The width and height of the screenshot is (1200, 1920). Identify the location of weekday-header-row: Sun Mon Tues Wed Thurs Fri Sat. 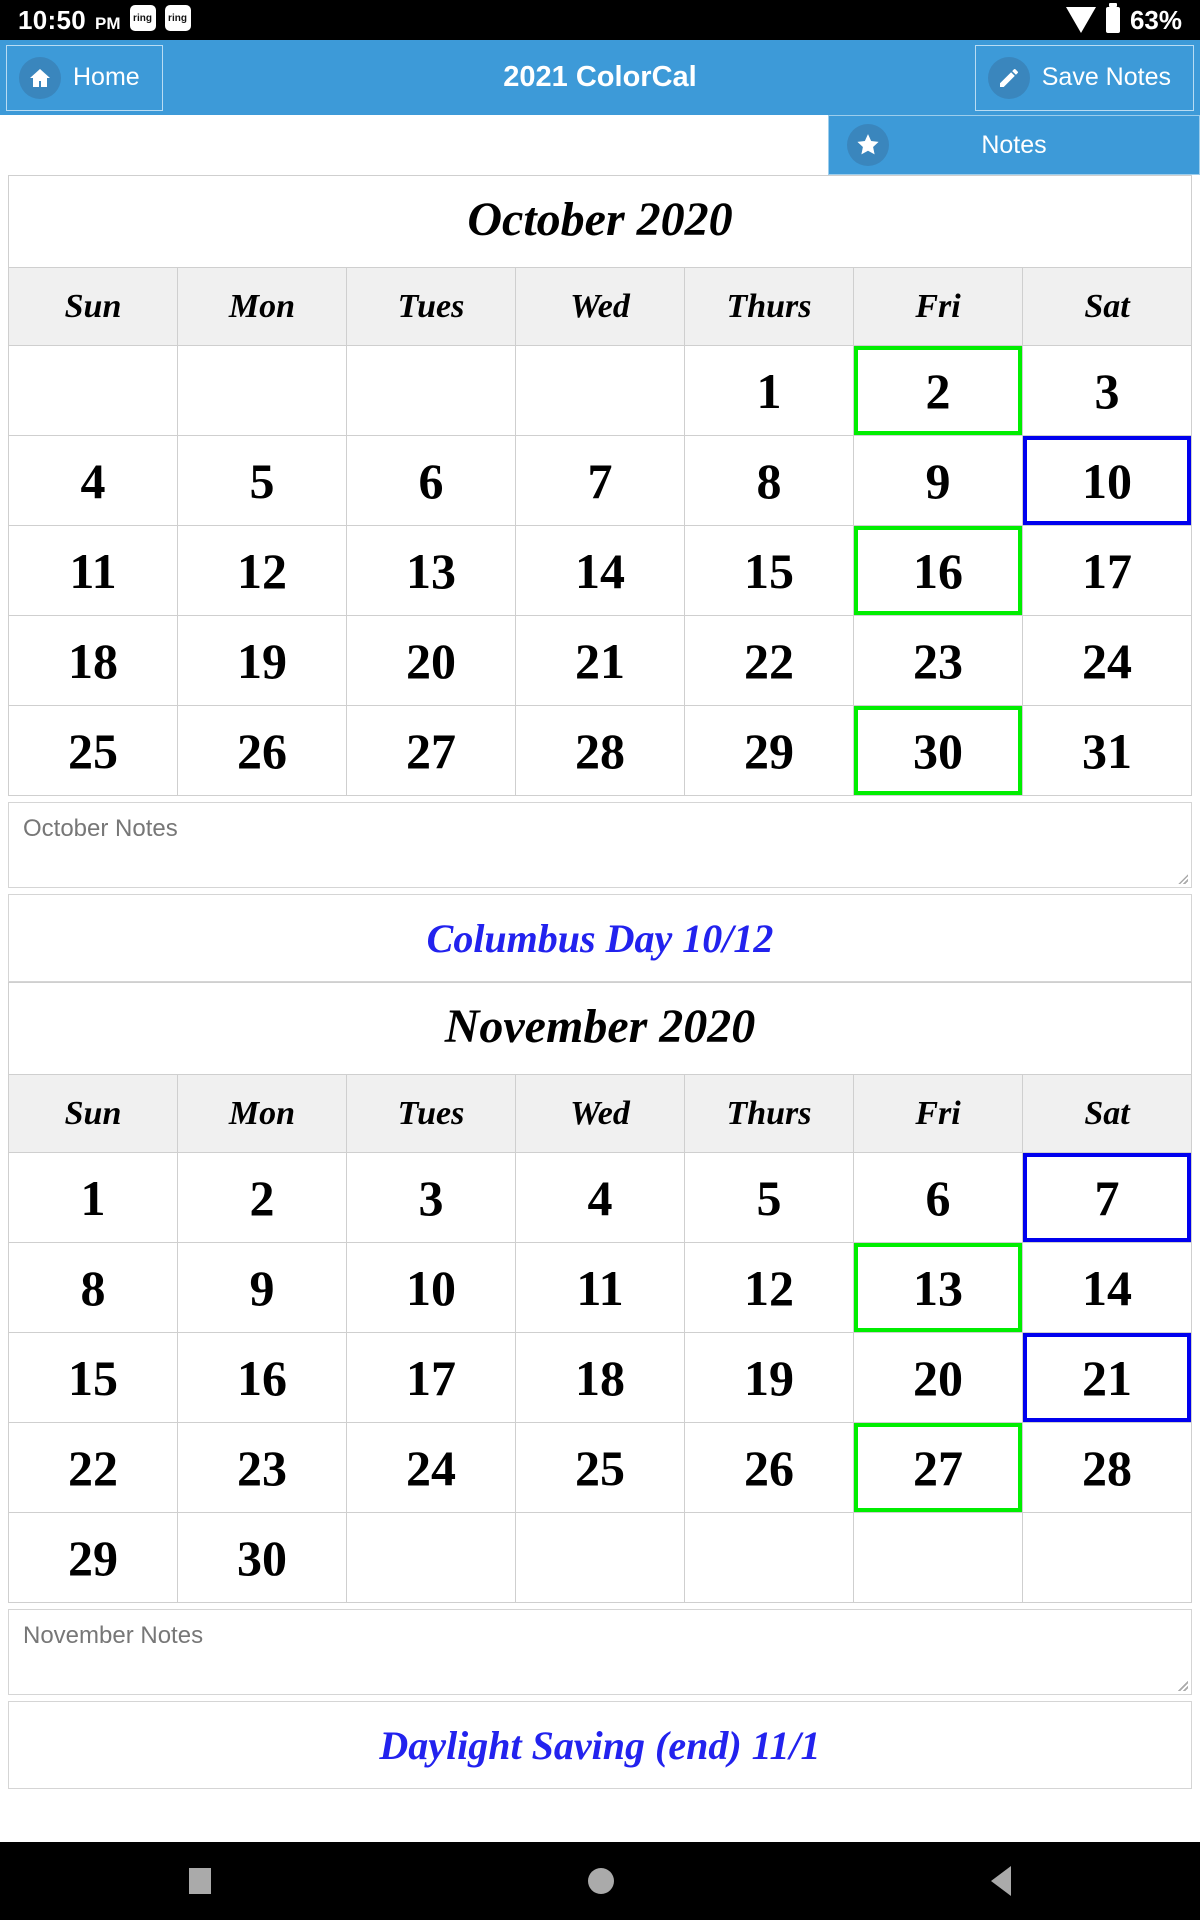
(600, 1113).